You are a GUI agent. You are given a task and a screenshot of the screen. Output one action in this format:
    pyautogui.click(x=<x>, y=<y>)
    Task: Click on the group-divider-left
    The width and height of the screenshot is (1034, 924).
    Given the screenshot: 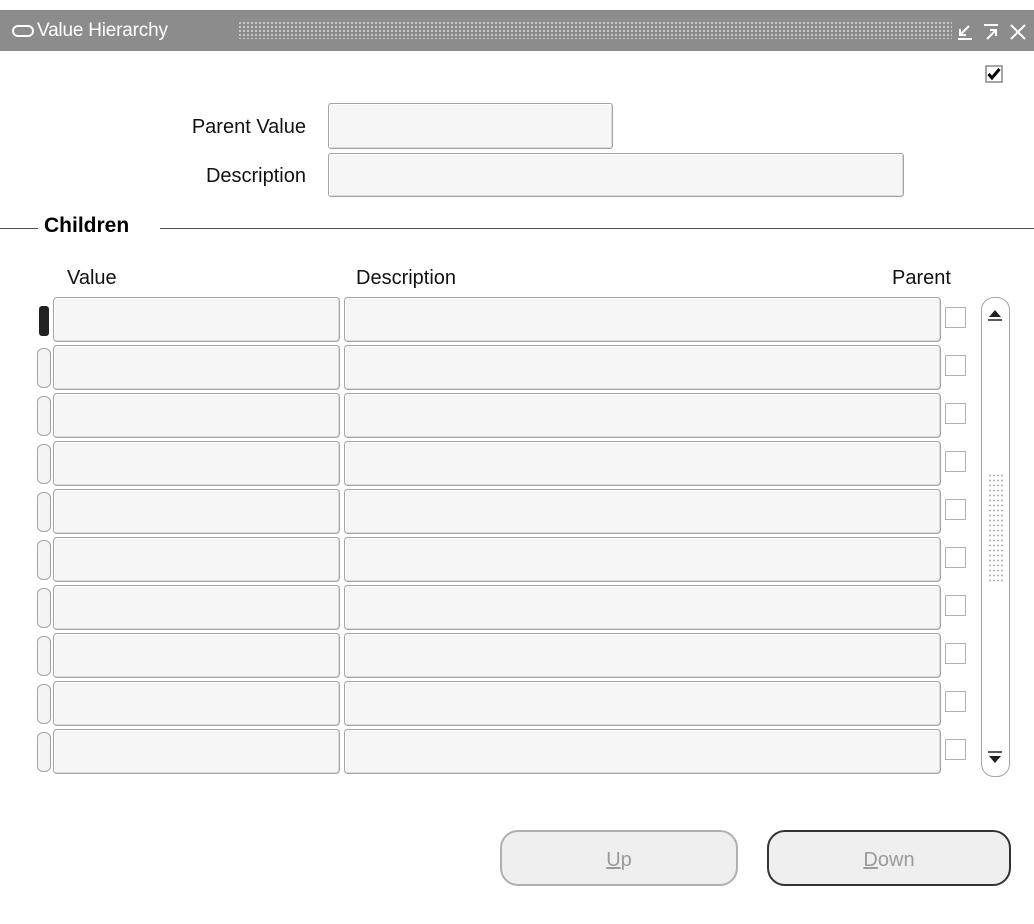 What is the action you would take?
    pyautogui.click(x=19, y=228)
    